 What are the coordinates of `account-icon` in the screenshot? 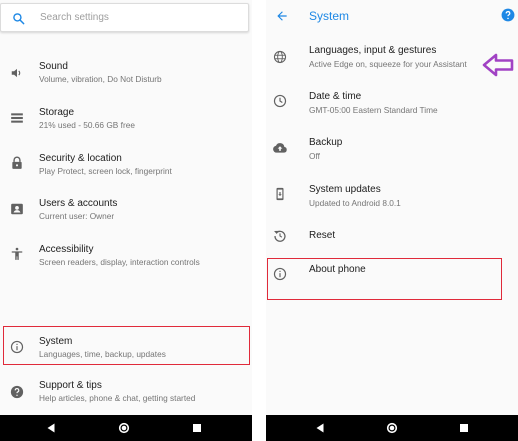 It's located at (17, 209).